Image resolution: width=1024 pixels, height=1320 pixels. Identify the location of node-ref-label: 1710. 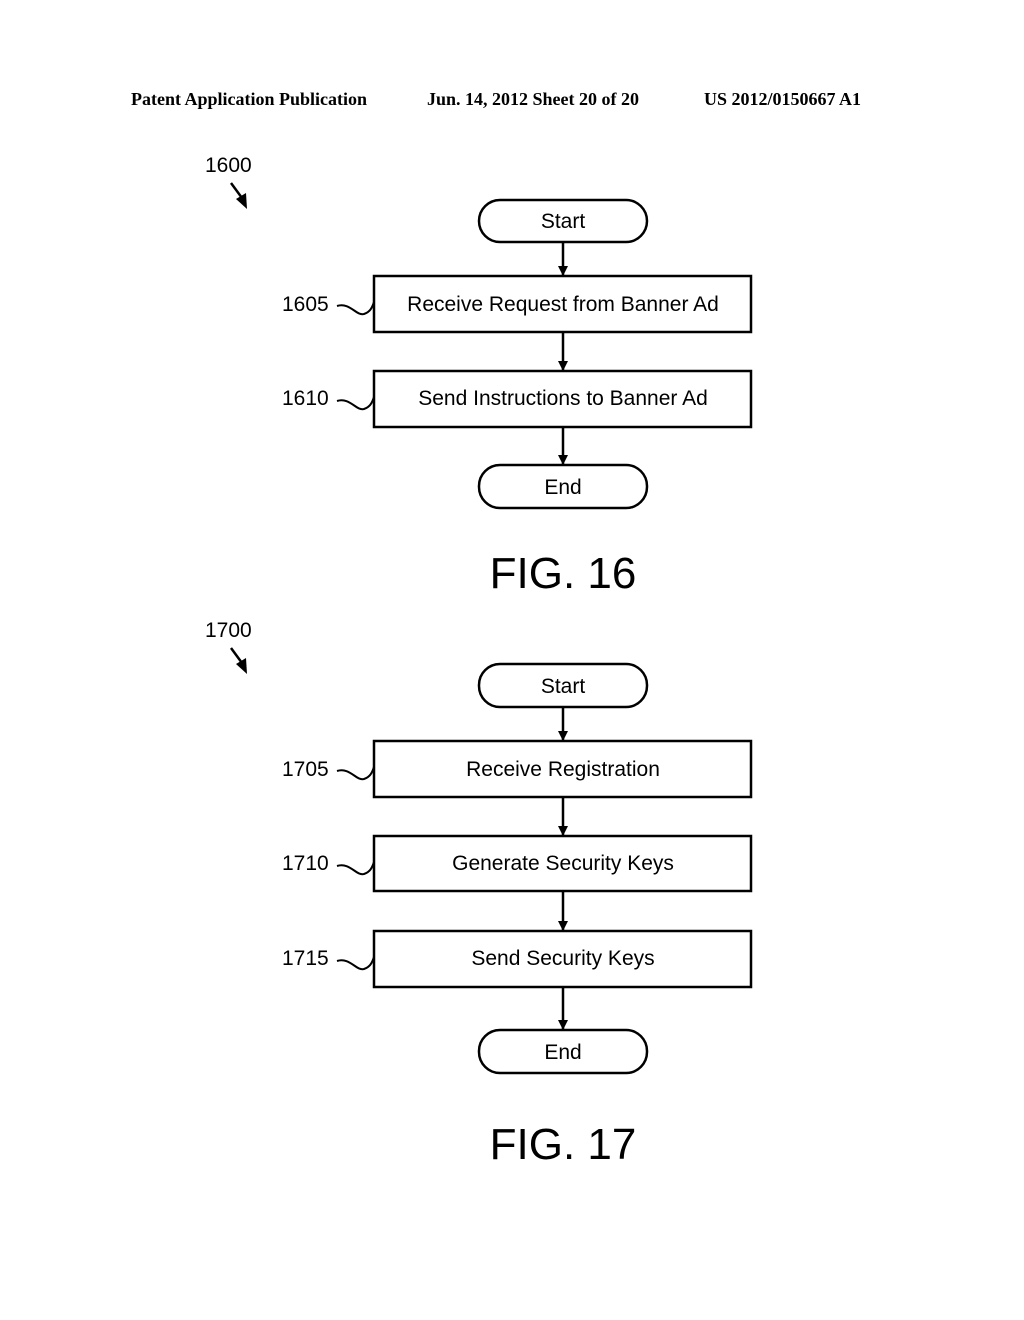
(305, 863).